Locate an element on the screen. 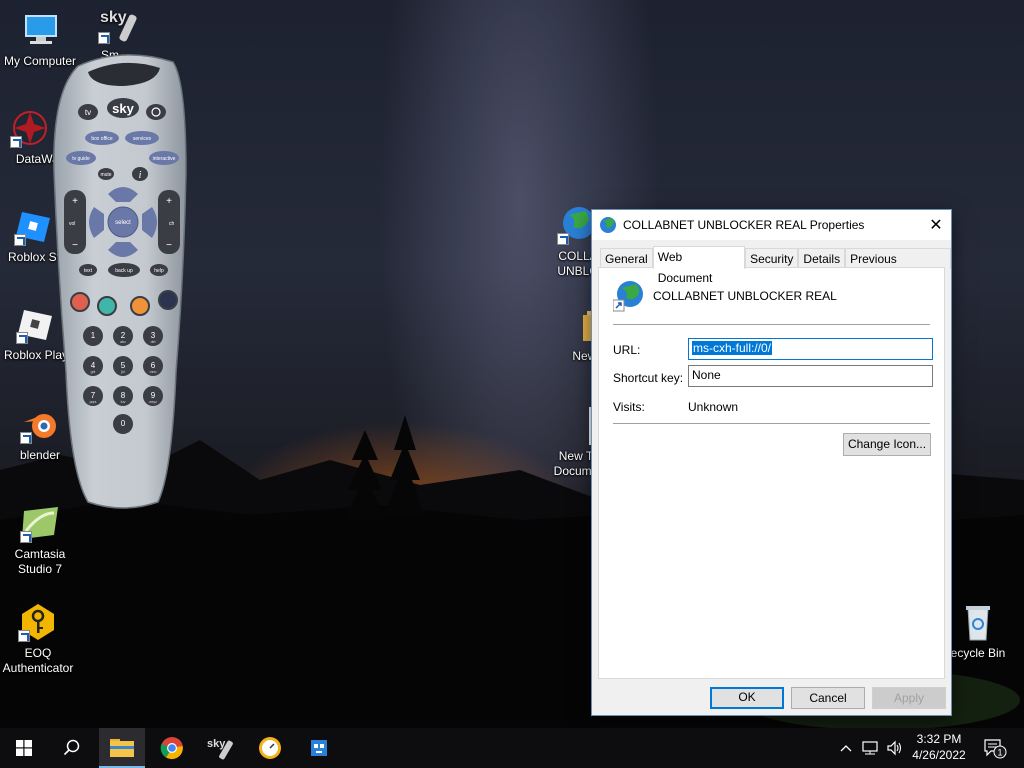 The image size is (1024, 768). eoq-key-icon is located at coordinates (38, 622).